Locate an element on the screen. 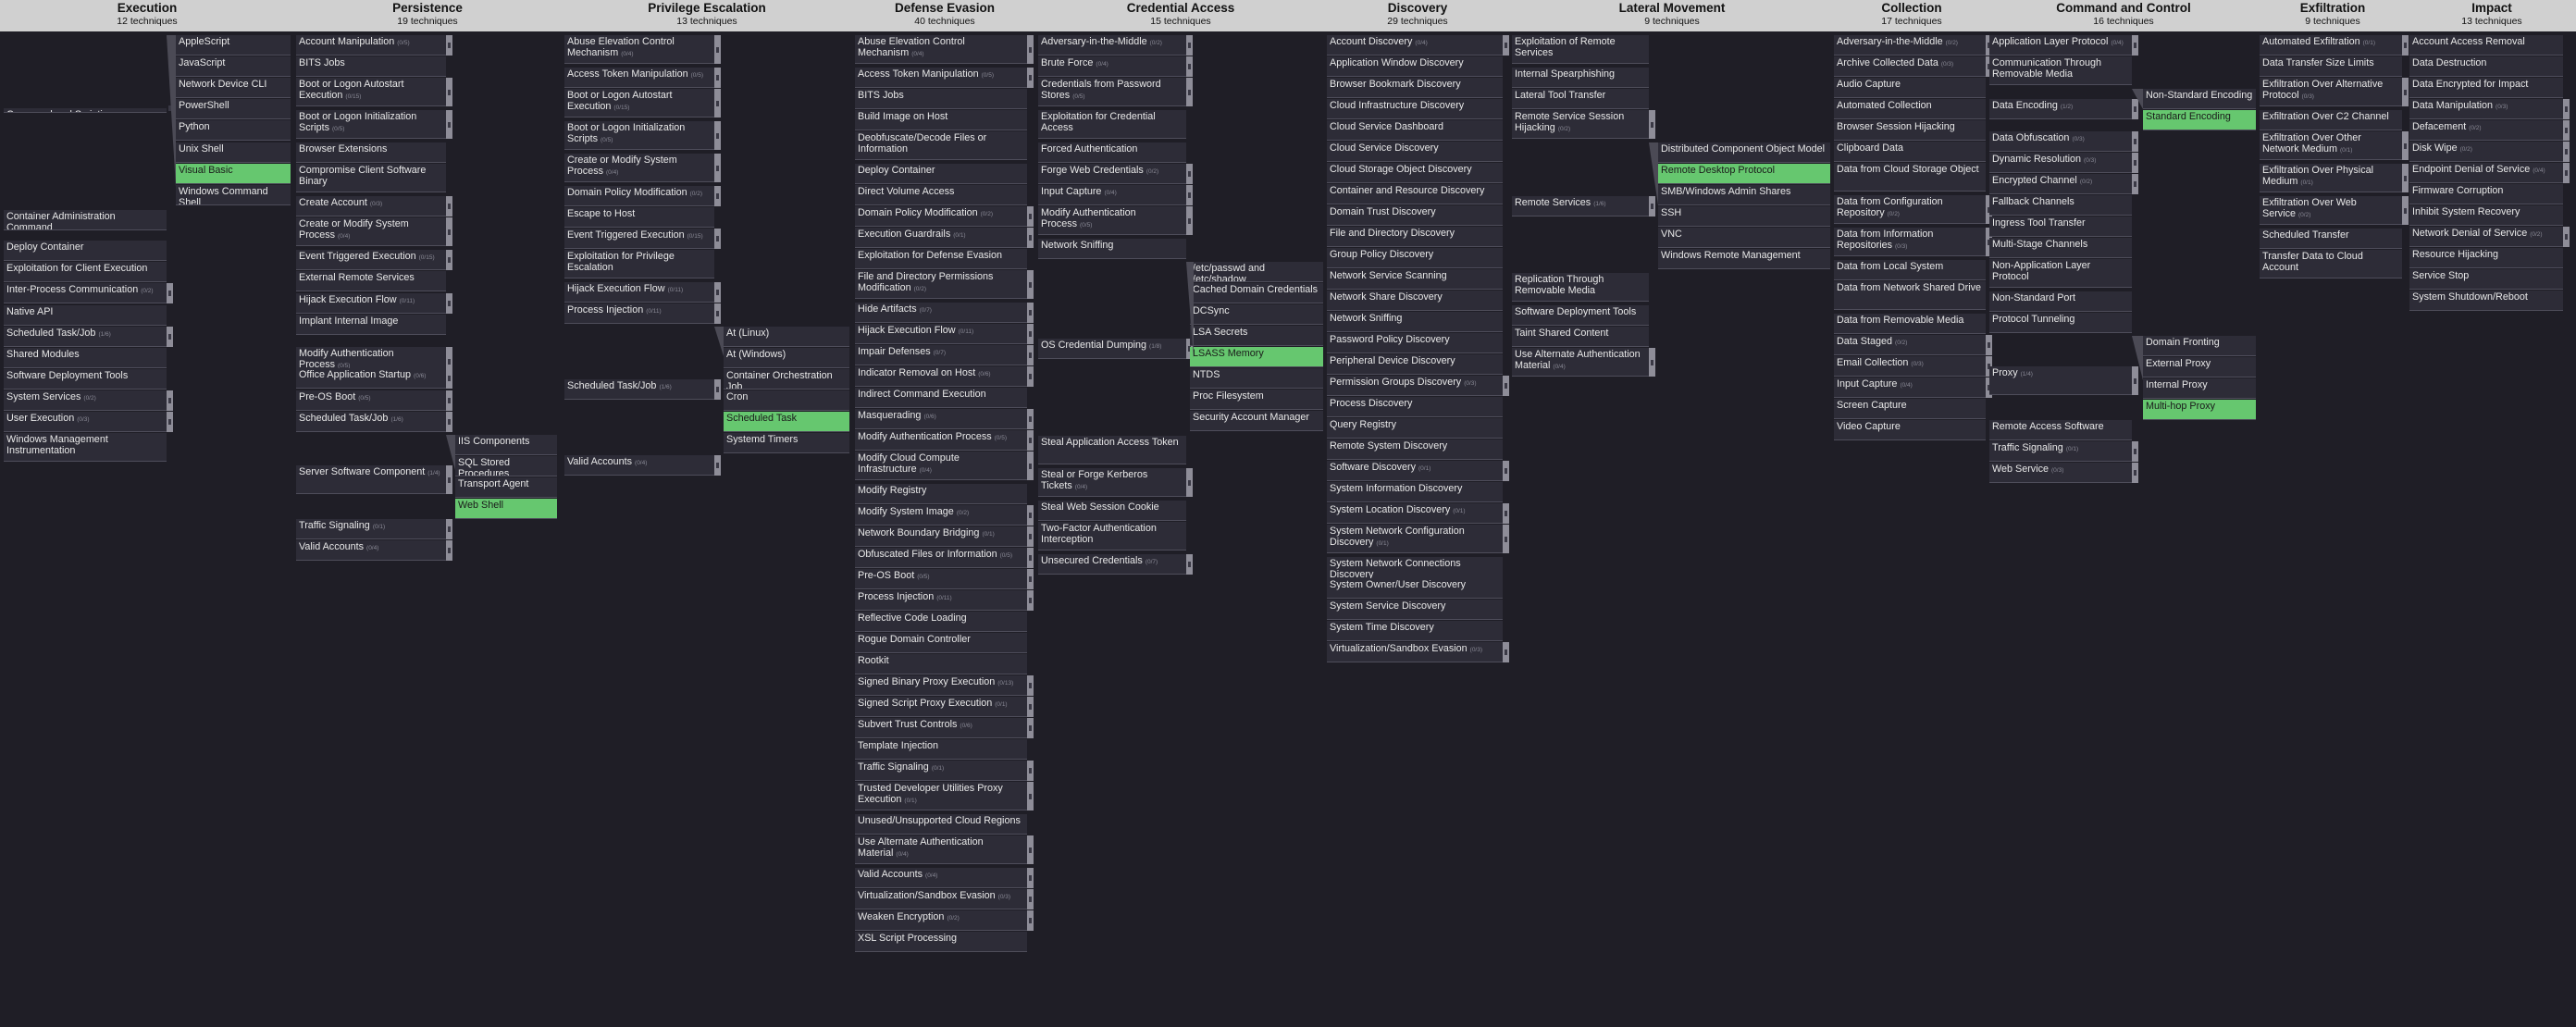 This screenshot has width=2576, height=1027. technique-cell: Input Capture (0/4) is located at coordinates (1112, 195).